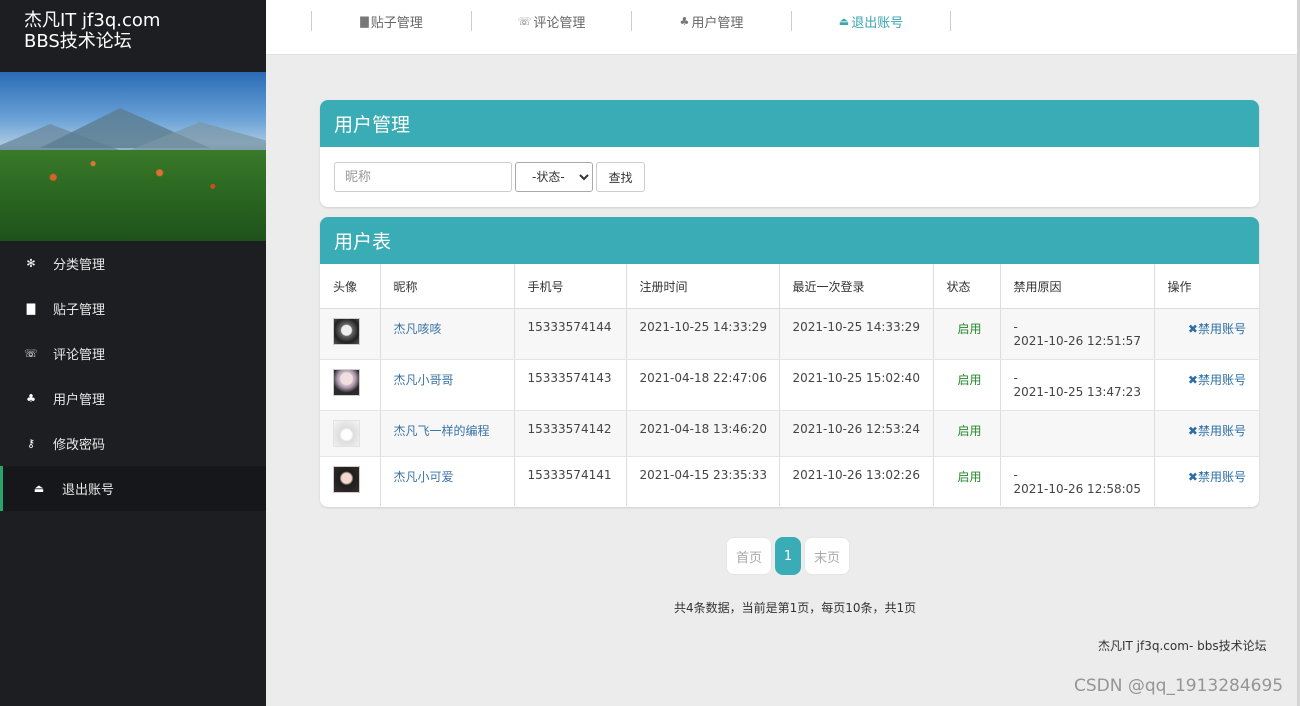 The image size is (1300, 706). Describe the element at coordinates (570, 334) in the screenshot. I see `phone-cell: 15333574144` at that location.